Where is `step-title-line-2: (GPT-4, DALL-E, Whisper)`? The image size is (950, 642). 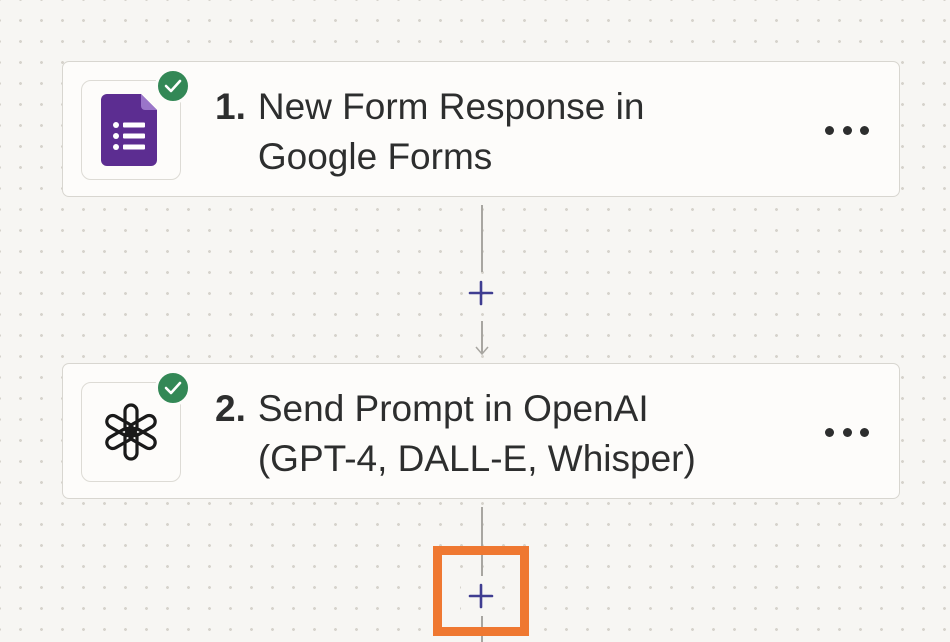
step-title-line-2: (GPT-4, DALL-E, Whisper) is located at coordinates (476, 458).